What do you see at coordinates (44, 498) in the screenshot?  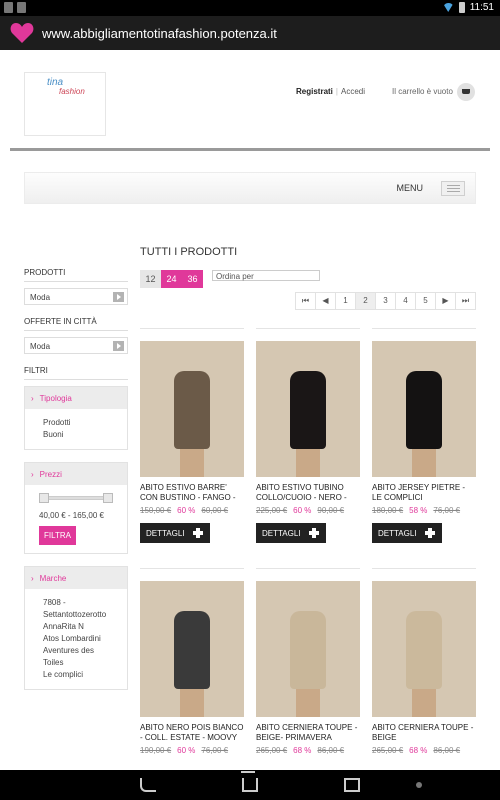 I see `slider-min-handle` at bounding box center [44, 498].